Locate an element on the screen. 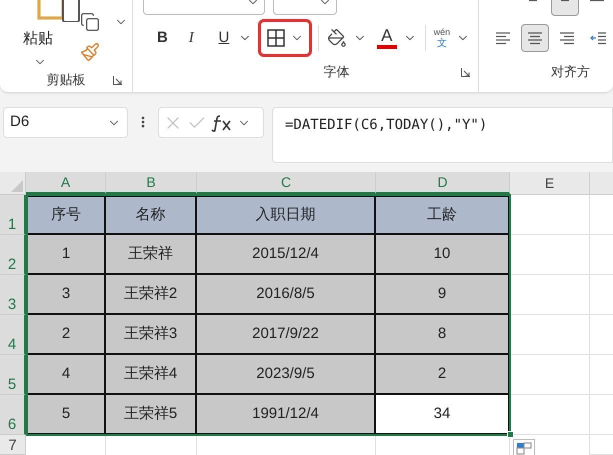  align-center-button is located at coordinates (535, 38).